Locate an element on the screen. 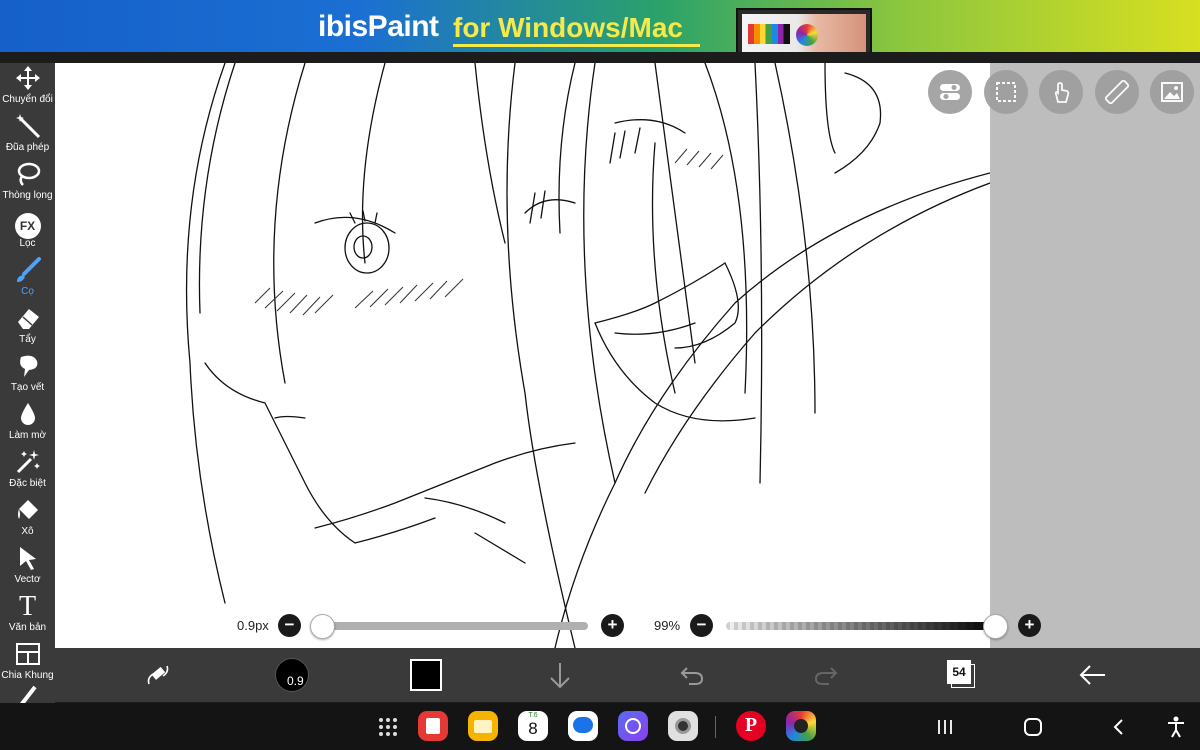 This screenshot has width=1200, height=750. messages-app-icon is located at coordinates (583, 726).